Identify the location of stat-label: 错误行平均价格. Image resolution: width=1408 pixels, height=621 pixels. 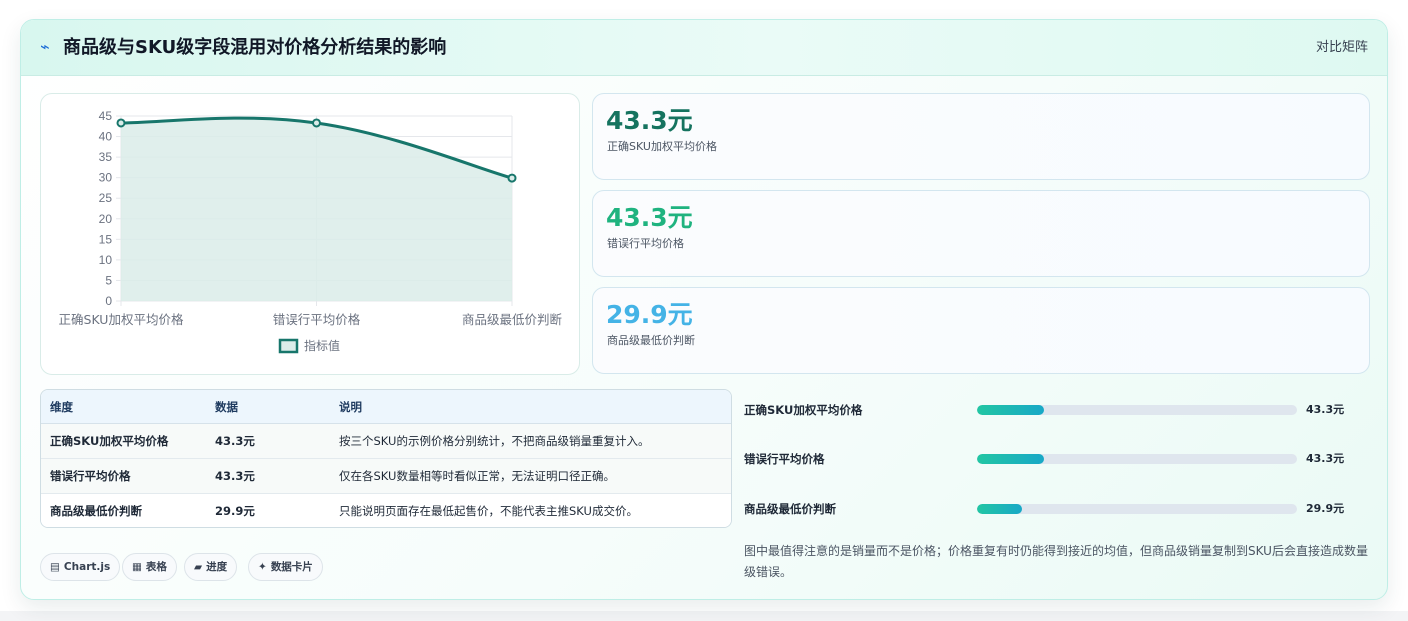
(645, 243).